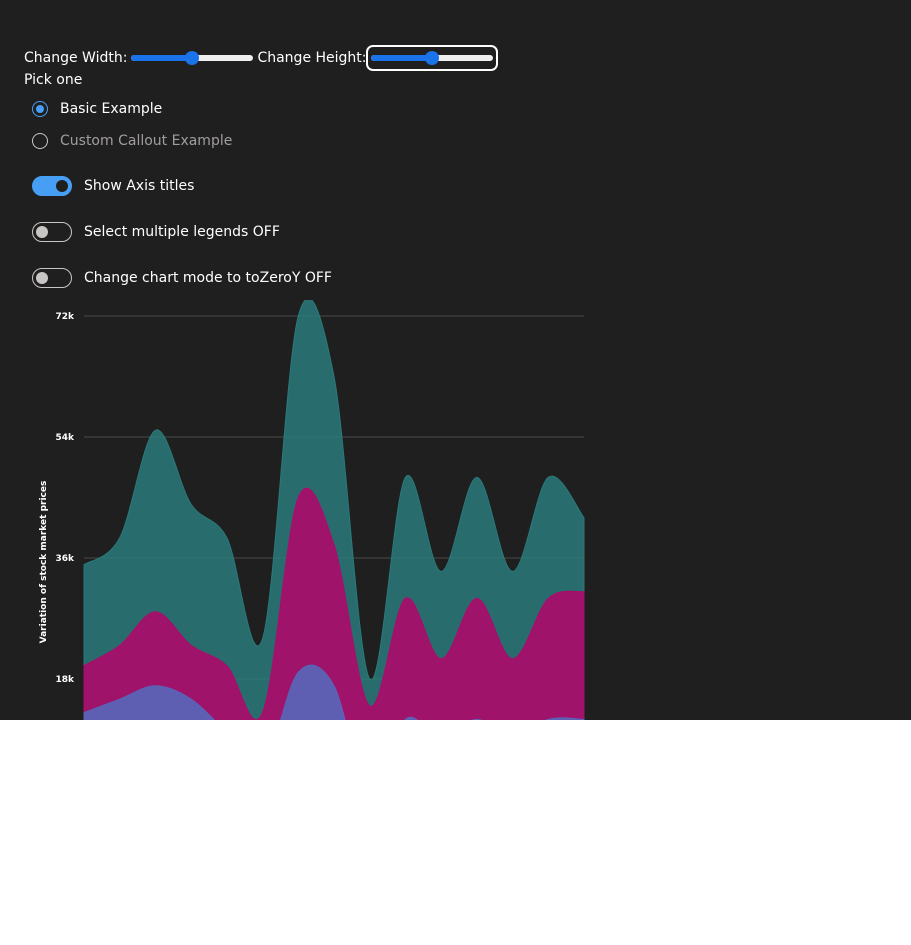  I want to click on toggle-label: Show Axis titles, so click(139, 186).